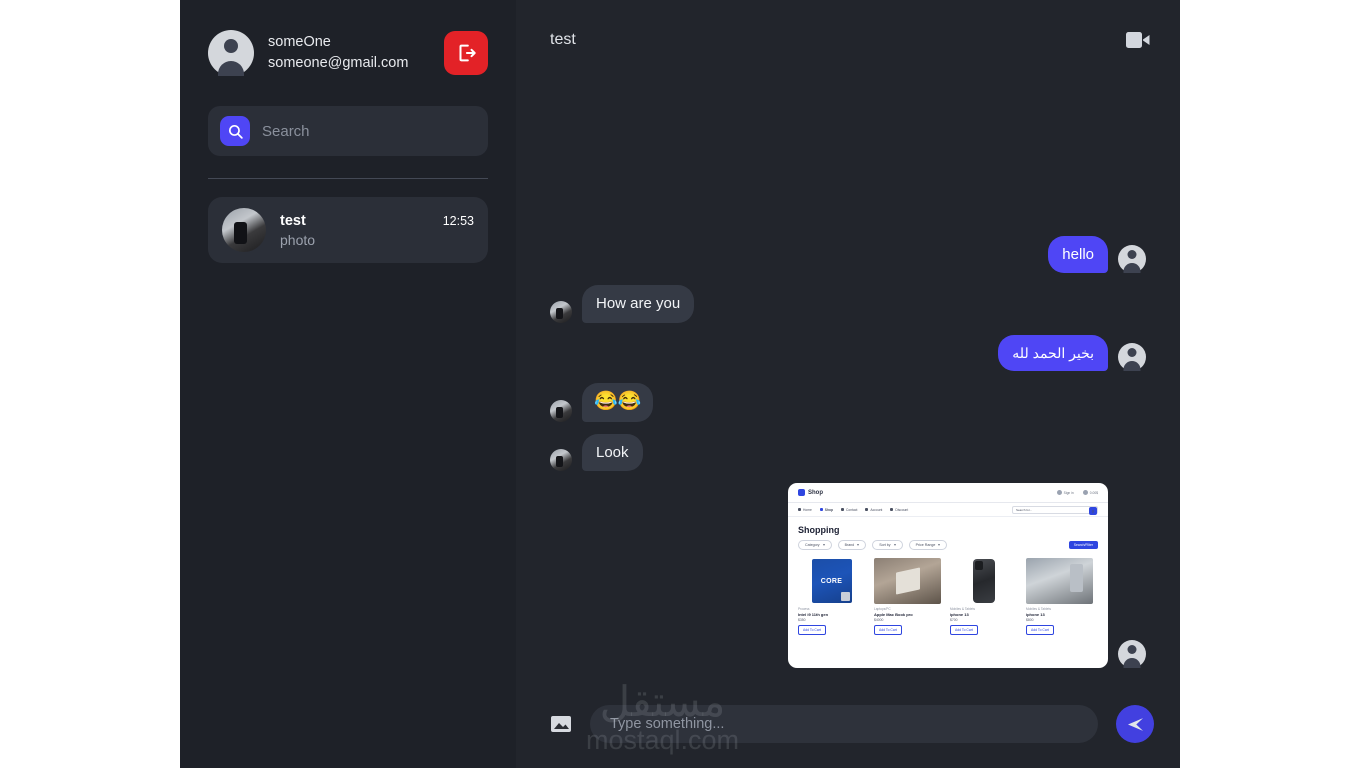 The image size is (1360, 768). I want to click on image-glyph, so click(561, 724).